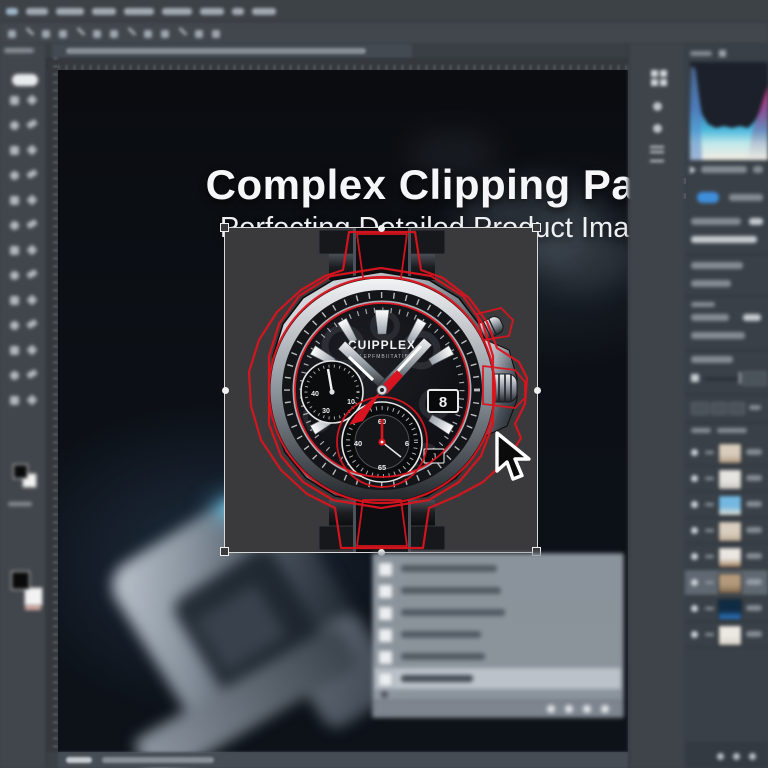 This screenshot has height=768, width=768. I want to click on toggle-pill, so click(708, 197).